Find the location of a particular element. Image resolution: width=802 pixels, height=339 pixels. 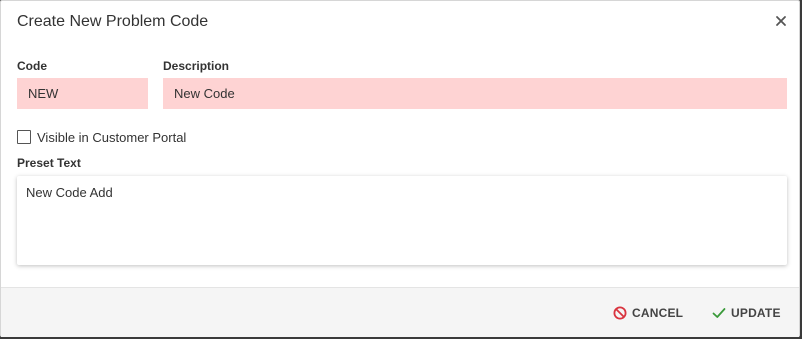

close-button is located at coordinates (781, 21).